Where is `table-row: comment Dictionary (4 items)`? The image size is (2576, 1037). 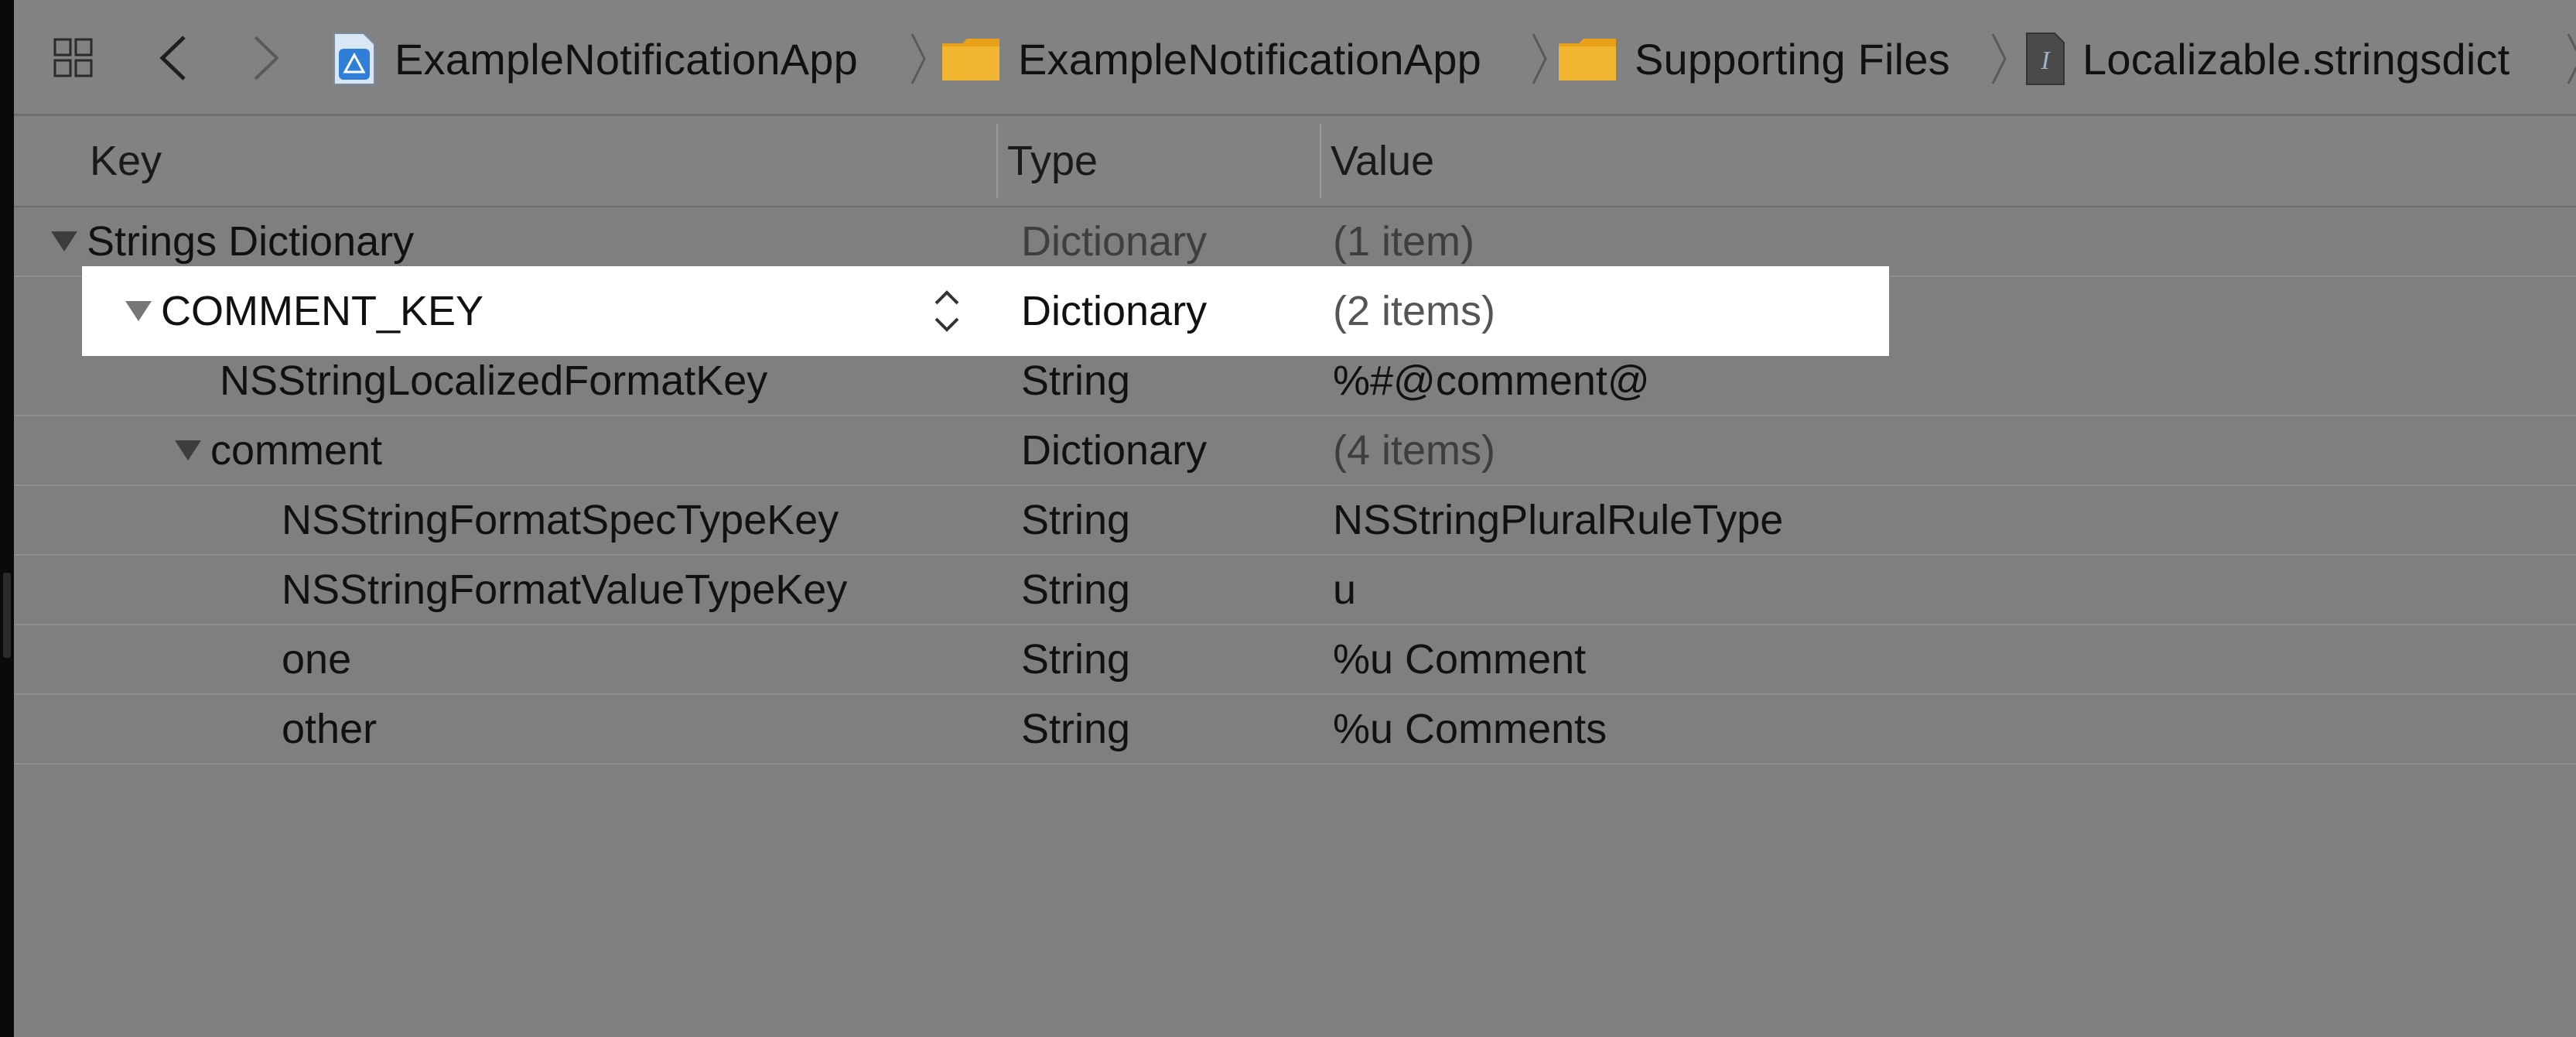 table-row: comment Dictionary (4 items) is located at coordinates (1295, 451).